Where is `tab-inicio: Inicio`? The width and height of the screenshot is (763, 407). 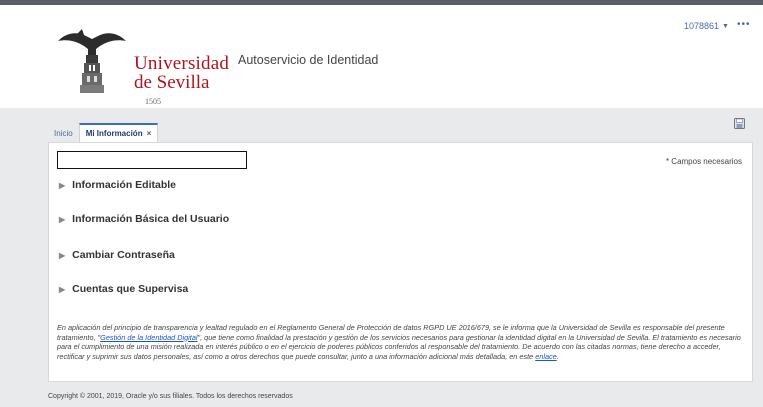
tab-inicio: Inicio is located at coordinates (63, 133).